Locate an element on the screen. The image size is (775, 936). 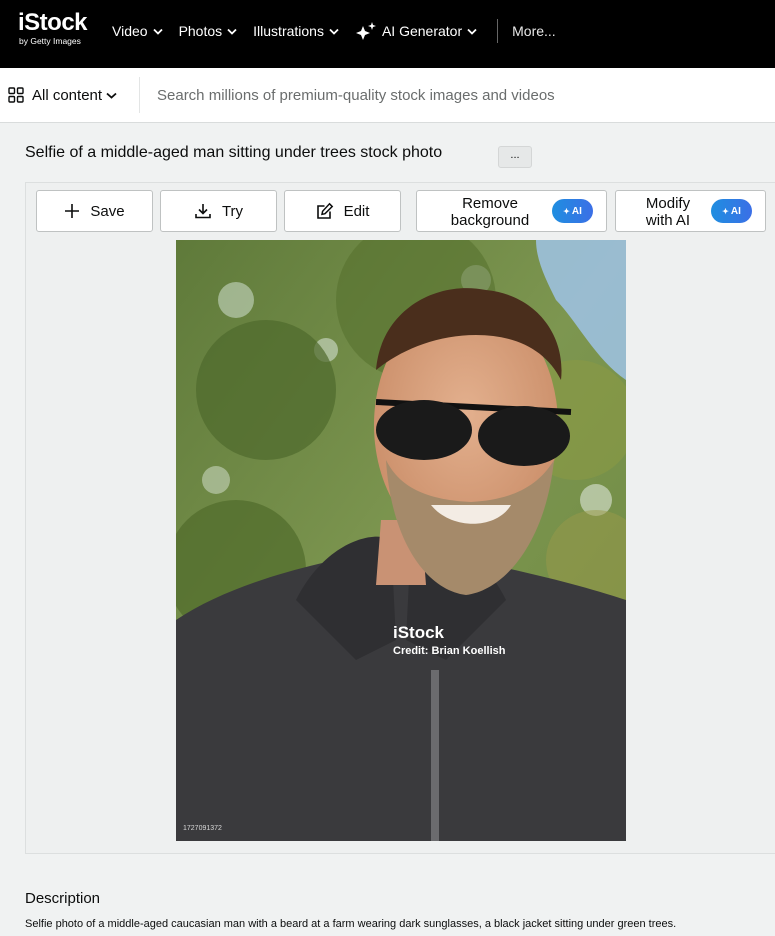
edit-label: Edit is located at coordinates (356, 211).